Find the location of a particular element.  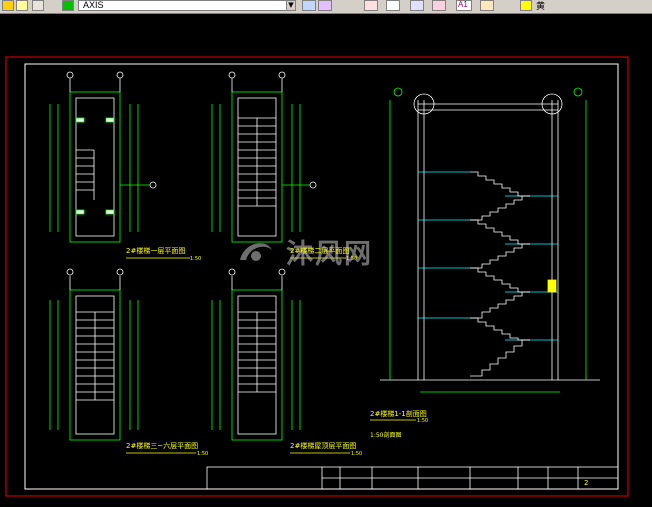

watermark-logo-icon is located at coordinates (256, 252).